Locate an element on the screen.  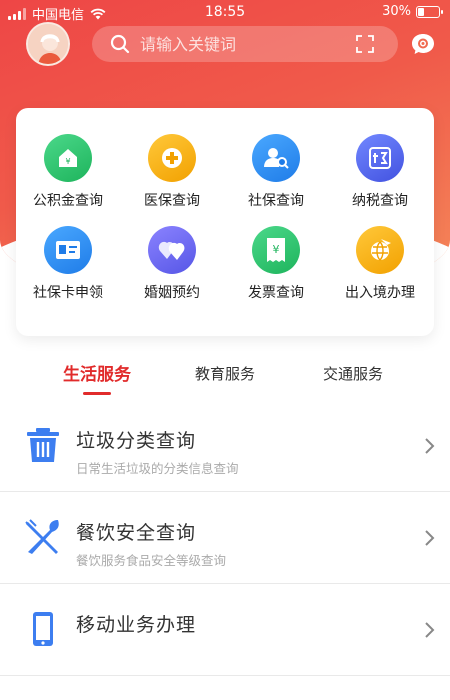
service-tabs: 生活服务 教育服务 交通服务 is located at coordinates (225, 378).